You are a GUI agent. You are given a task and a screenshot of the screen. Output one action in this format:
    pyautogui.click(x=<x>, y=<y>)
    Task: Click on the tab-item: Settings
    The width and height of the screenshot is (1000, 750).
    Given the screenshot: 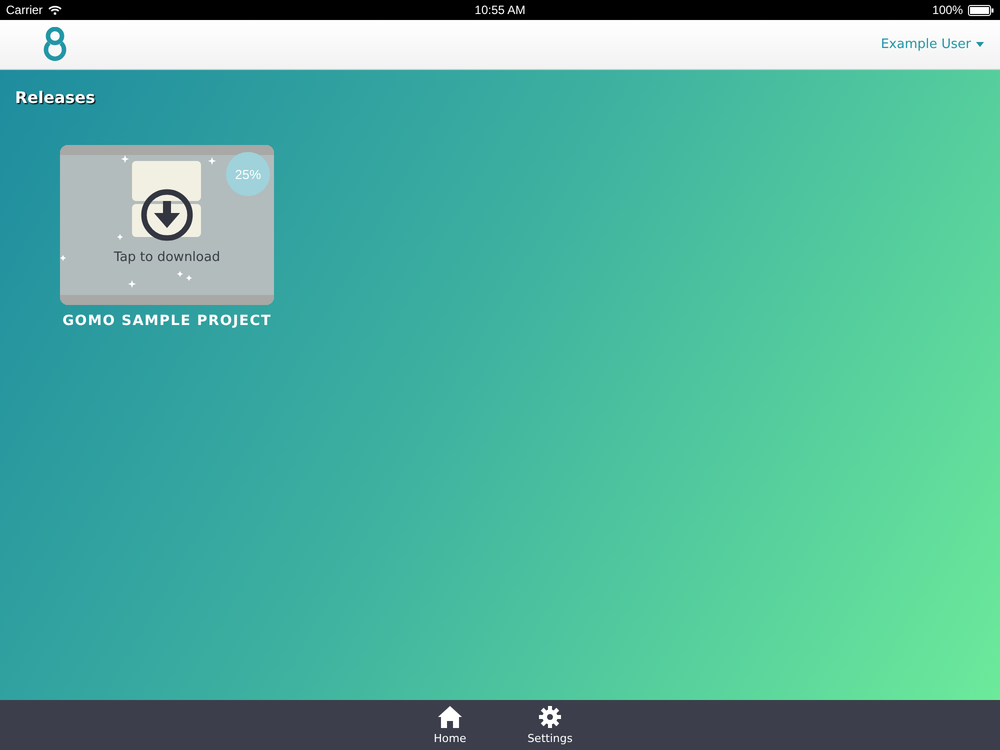 What is the action you would take?
    pyautogui.click(x=550, y=725)
    